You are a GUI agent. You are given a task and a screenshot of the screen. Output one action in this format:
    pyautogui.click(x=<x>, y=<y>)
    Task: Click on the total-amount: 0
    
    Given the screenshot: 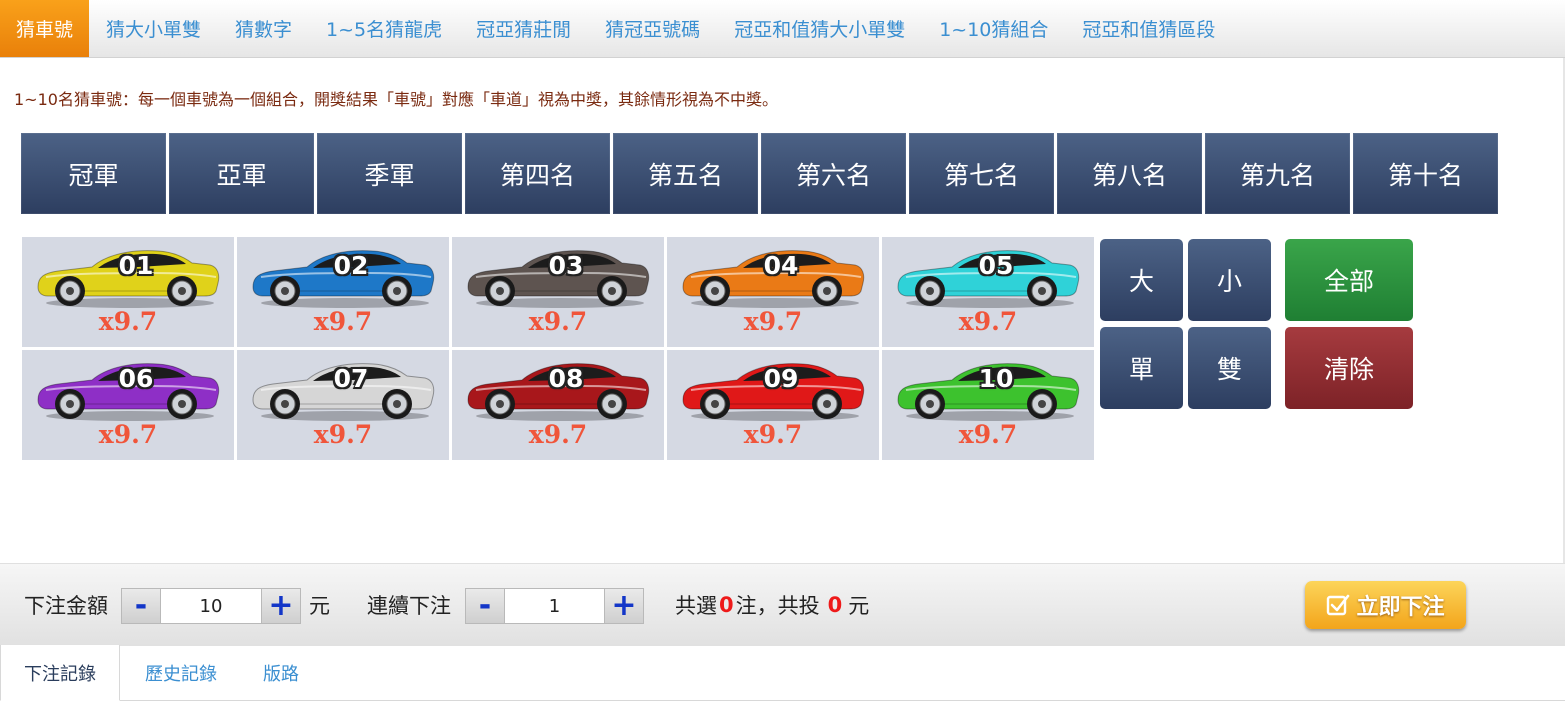 What is the action you would take?
    pyautogui.click(x=835, y=605)
    